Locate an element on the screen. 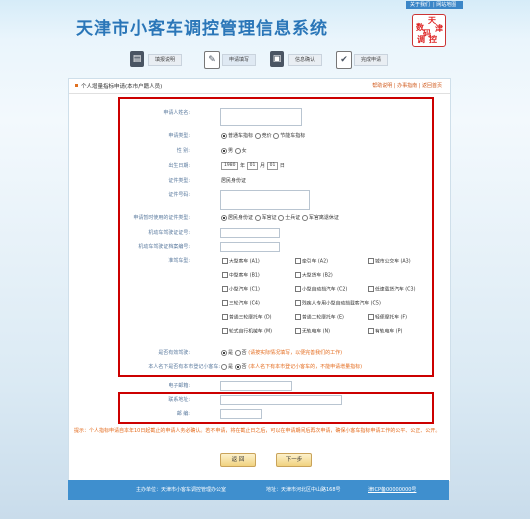 This screenshot has height=519, width=530. back-button: 返 回 is located at coordinates (238, 460).